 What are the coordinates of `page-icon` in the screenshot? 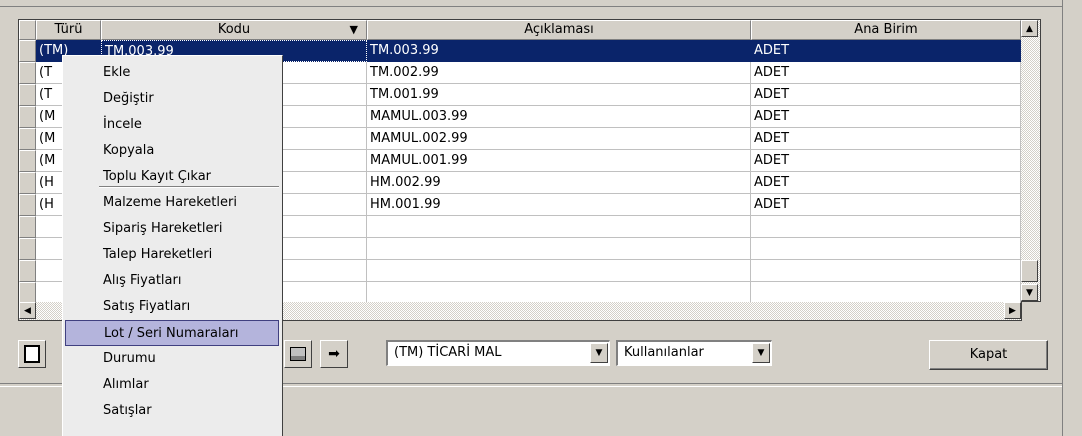 It's located at (32, 354).